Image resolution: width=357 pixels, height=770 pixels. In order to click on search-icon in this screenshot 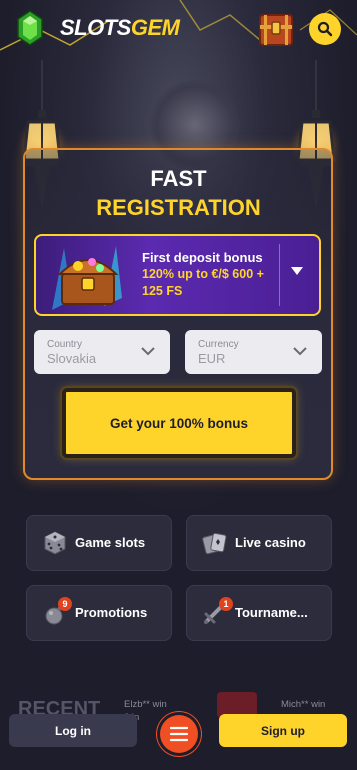, I will do `click(325, 29)`.